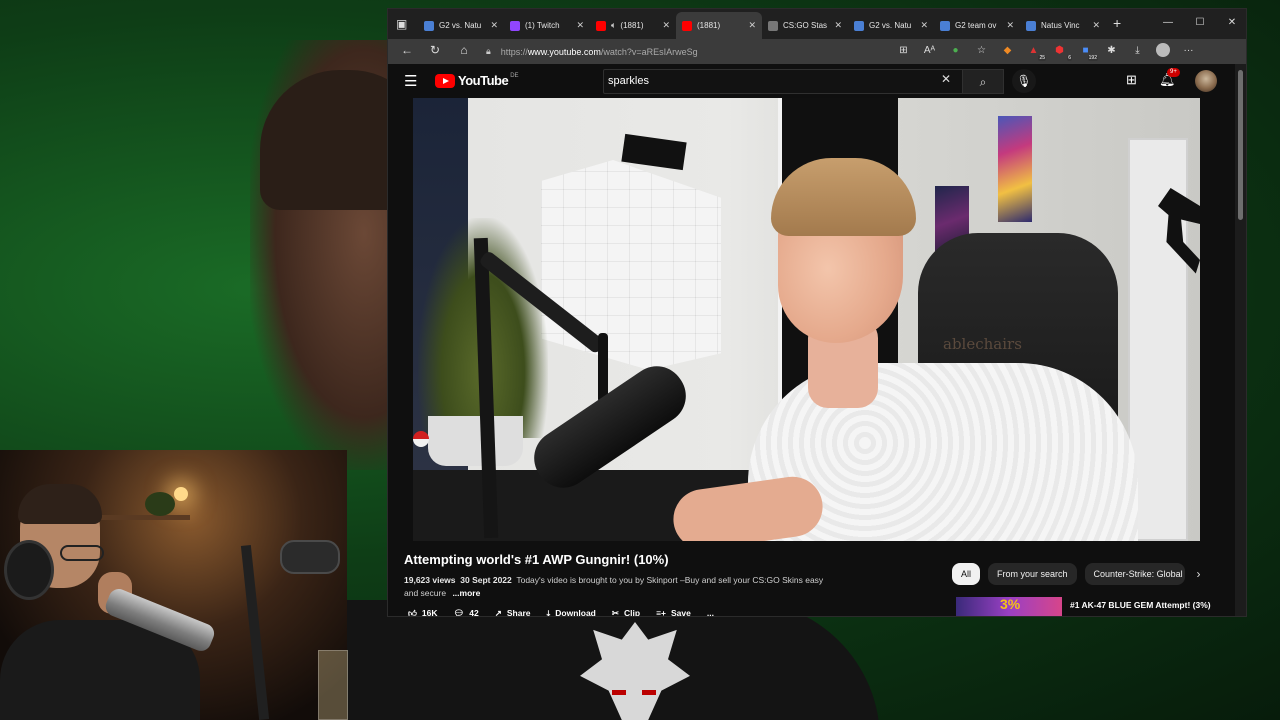 Image resolution: width=1280 pixels, height=720 pixels. I want to click on extension-badge-c: 192, so click(1092, 58).